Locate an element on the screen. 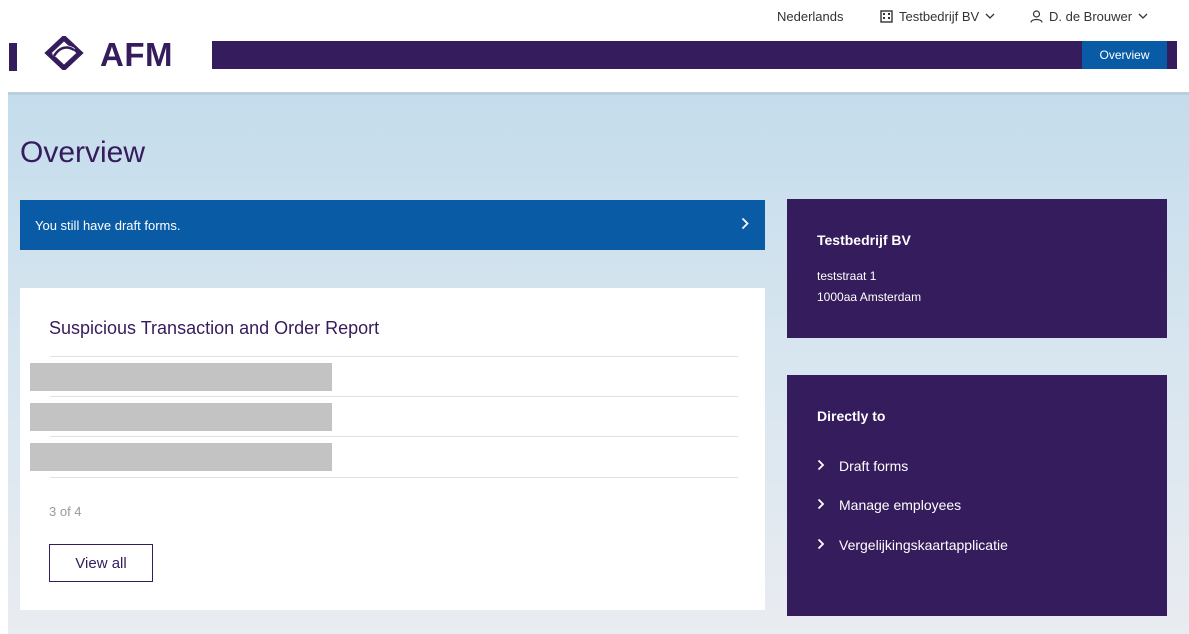 Image resolution: width=1189 pixels, height=634 pixels. company-switch: Testbedrijf BV is located at coordinates (937, 16).